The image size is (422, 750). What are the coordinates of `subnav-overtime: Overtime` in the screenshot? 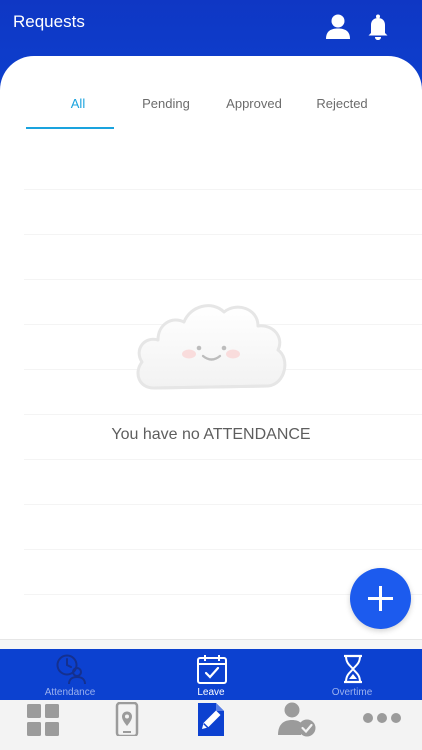 It's located at (352, 674).